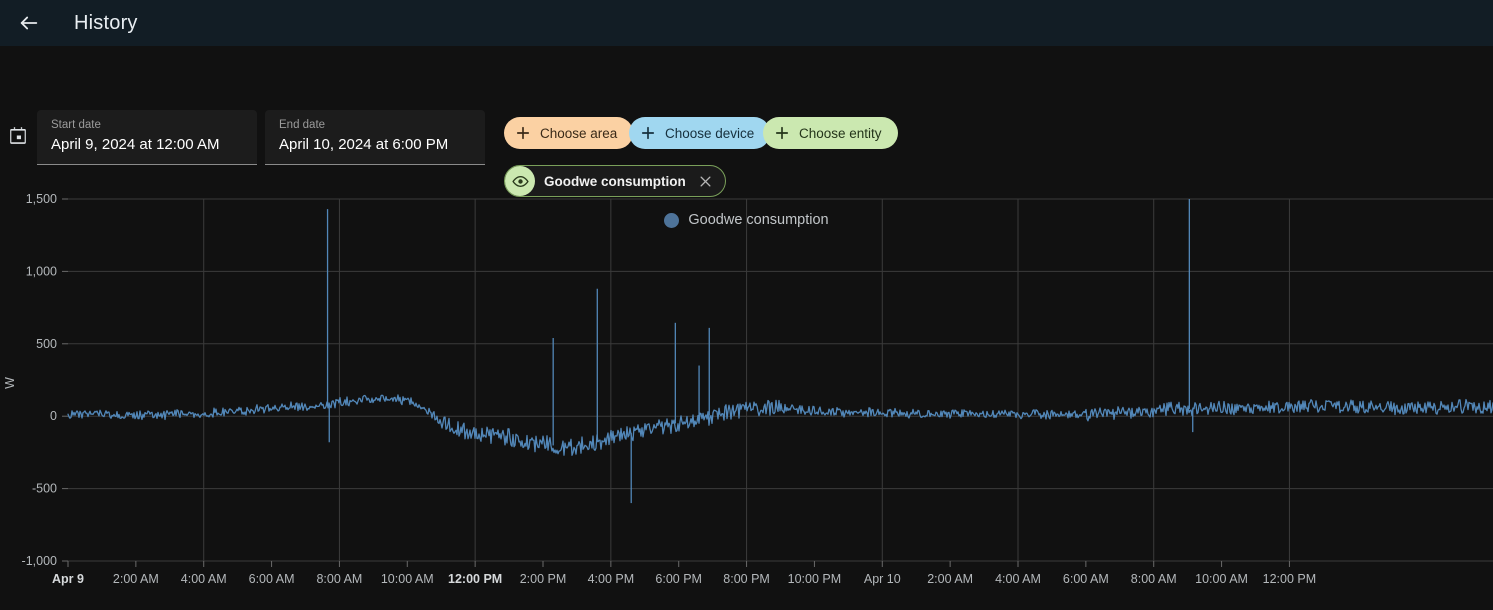 Image resolution: width=1493 pixels, height=610 pixels. Describe the element at coordinates (106, 22) in the screenshot. I see `page-title: History` at that location.